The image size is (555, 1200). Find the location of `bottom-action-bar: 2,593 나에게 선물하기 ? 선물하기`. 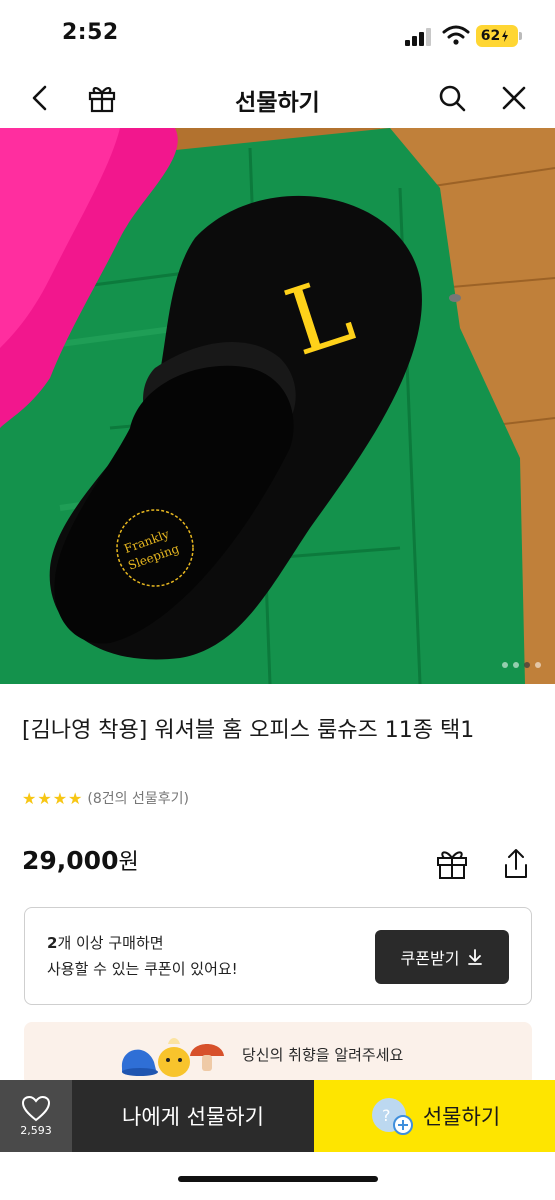

bottom-action-bar: 2,593 나에게 선물하기 ? 선물하기 is located at coordinates (277, 1140).